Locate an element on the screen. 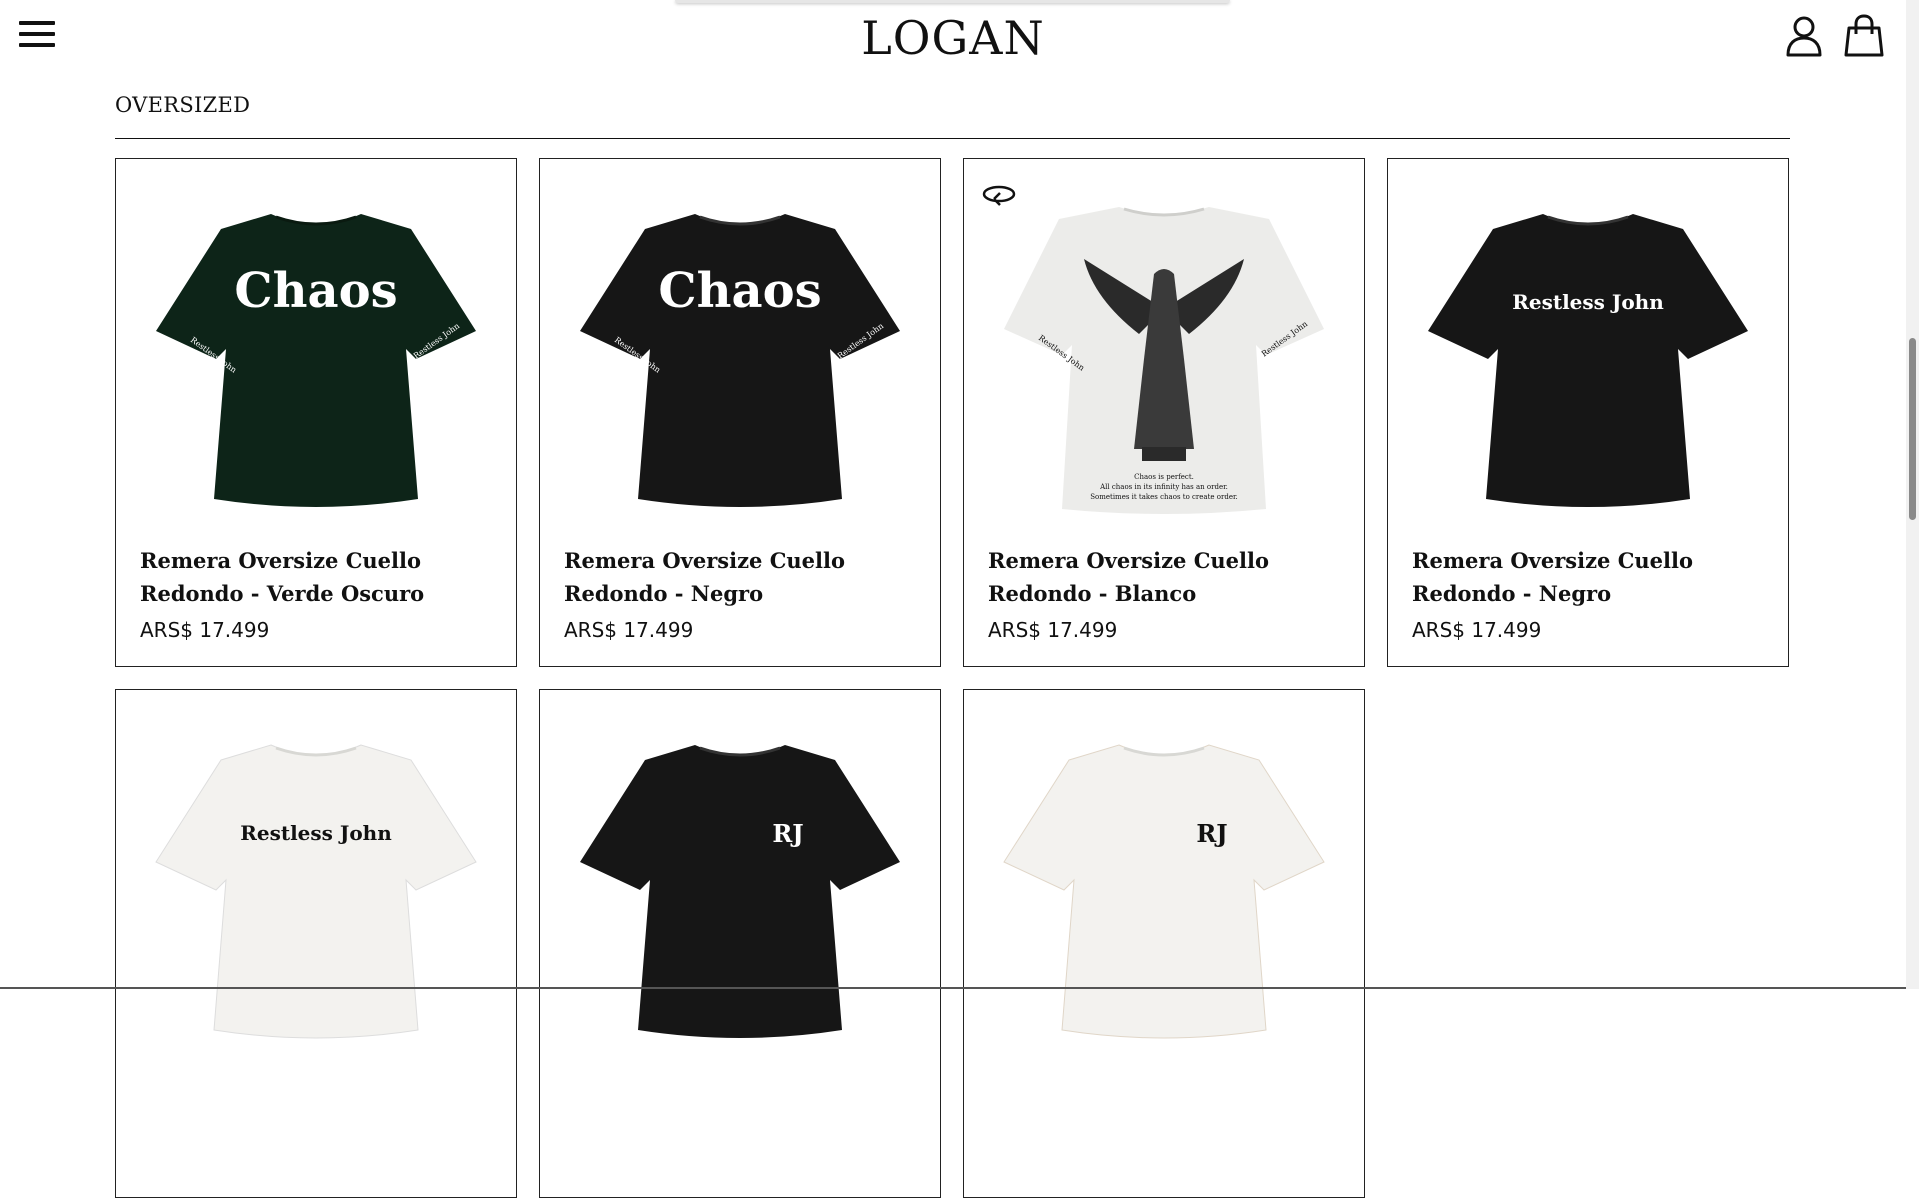 The width and height of the screenshot is (1919, 1198). shopping-bag-icon is located at coordinates (1864, 36).